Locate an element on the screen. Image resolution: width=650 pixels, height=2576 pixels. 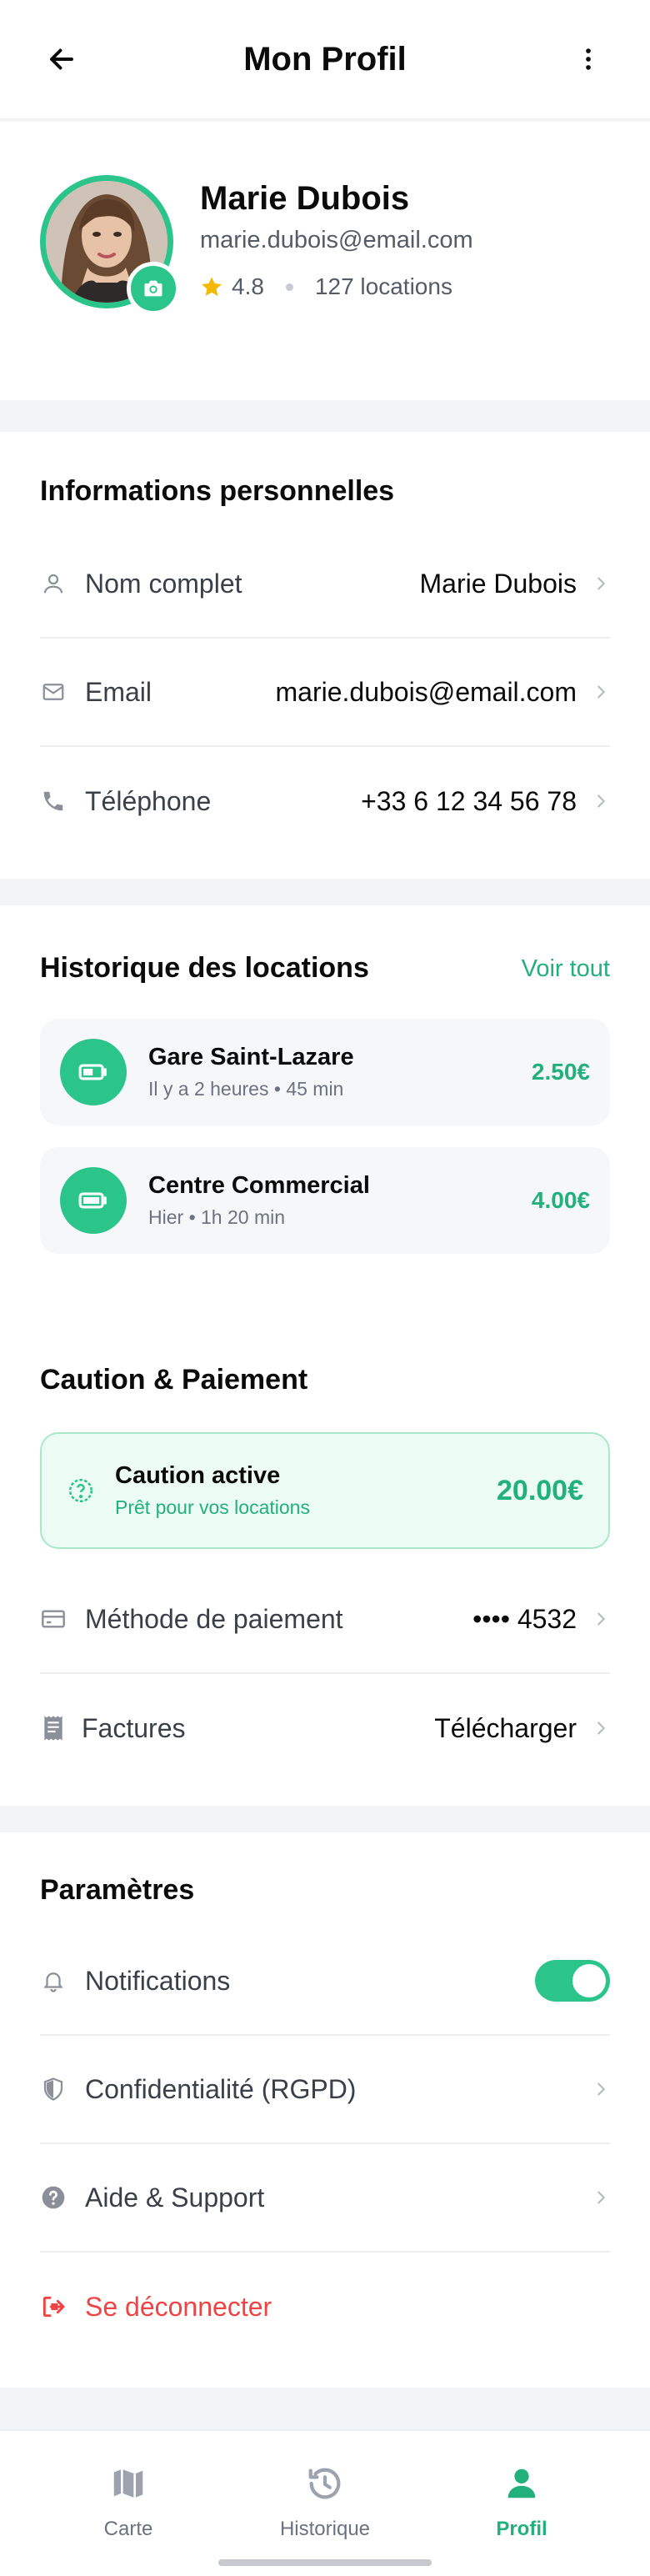
row-label: Notifications is located at coordinates (158, 1980).